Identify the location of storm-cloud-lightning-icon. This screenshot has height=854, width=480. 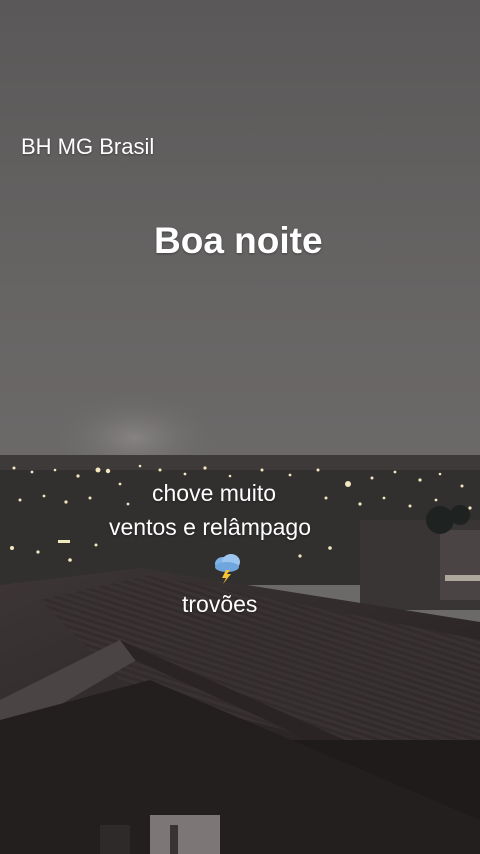
(227, 569).